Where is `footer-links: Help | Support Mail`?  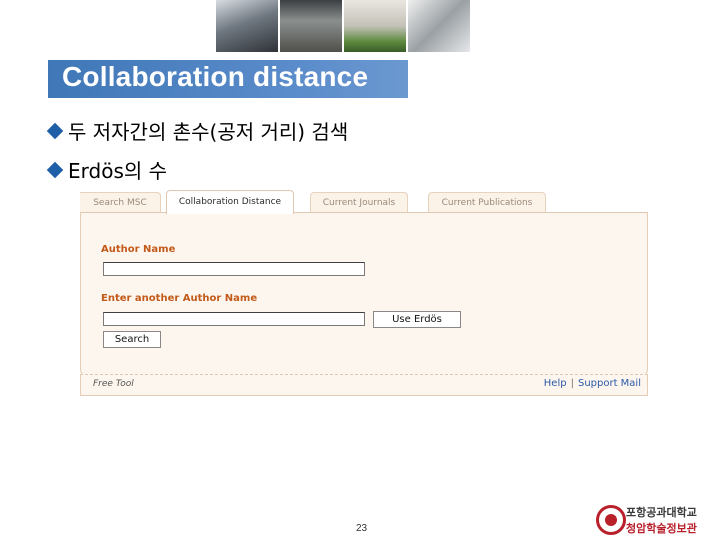 footer-links: Help | Support Mail is located at coordinates (592, 383).